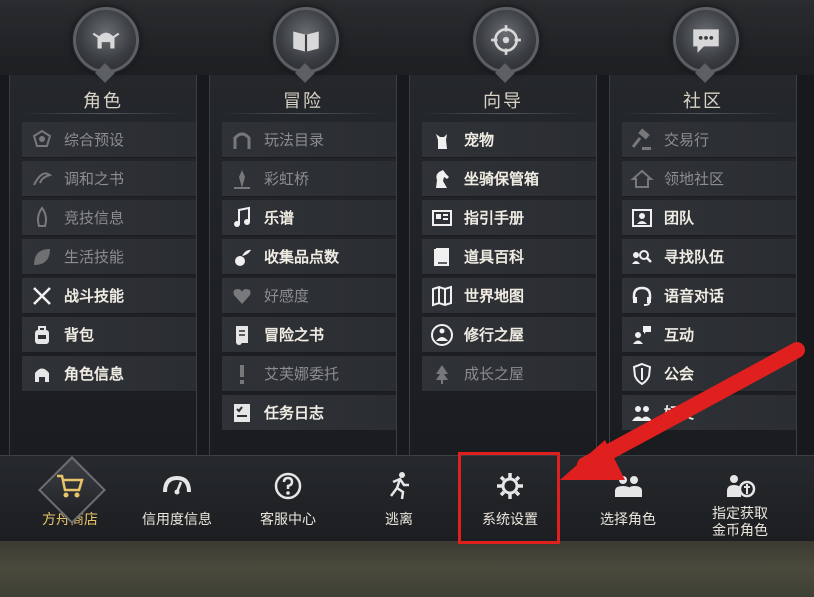 Image resolution: width=814 pixels, height=597 pixels. I want to click on menu-item-label: 道具百科, so click(494, 257).